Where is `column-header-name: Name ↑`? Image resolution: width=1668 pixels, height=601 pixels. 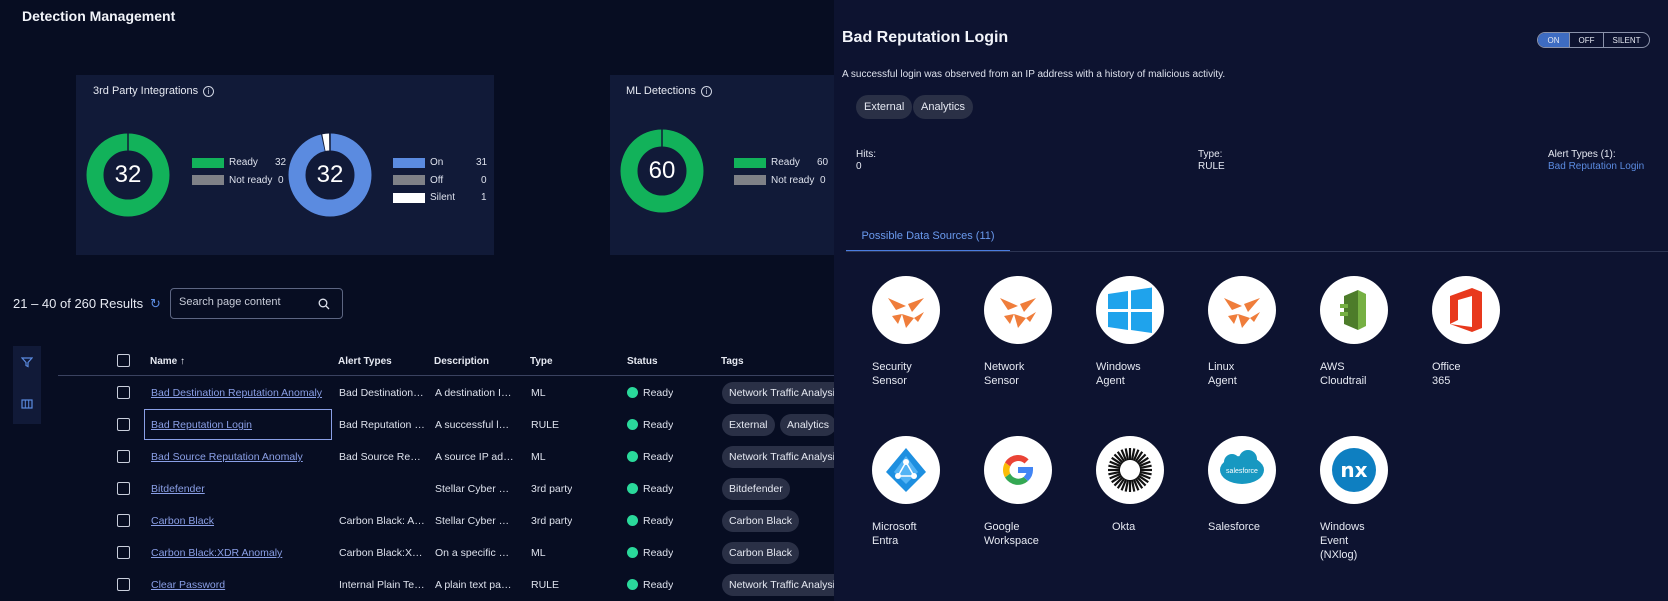
column-header-name: Name ↑ is located at coordinates (167, 361).